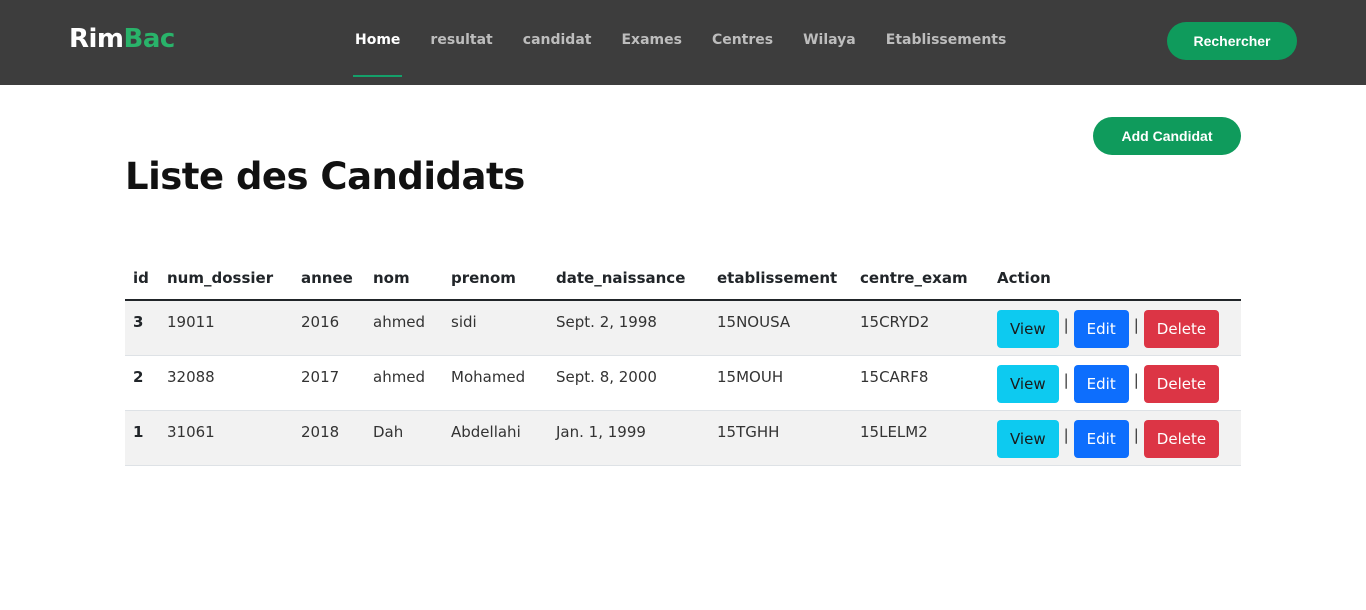 This screenshot has width=1366, height=610. What do you see at coordinates (628, 383) in the screenshot?
I see `cell-date-naissance: Sept. 8, 2000` at bounding box center [628, 383].